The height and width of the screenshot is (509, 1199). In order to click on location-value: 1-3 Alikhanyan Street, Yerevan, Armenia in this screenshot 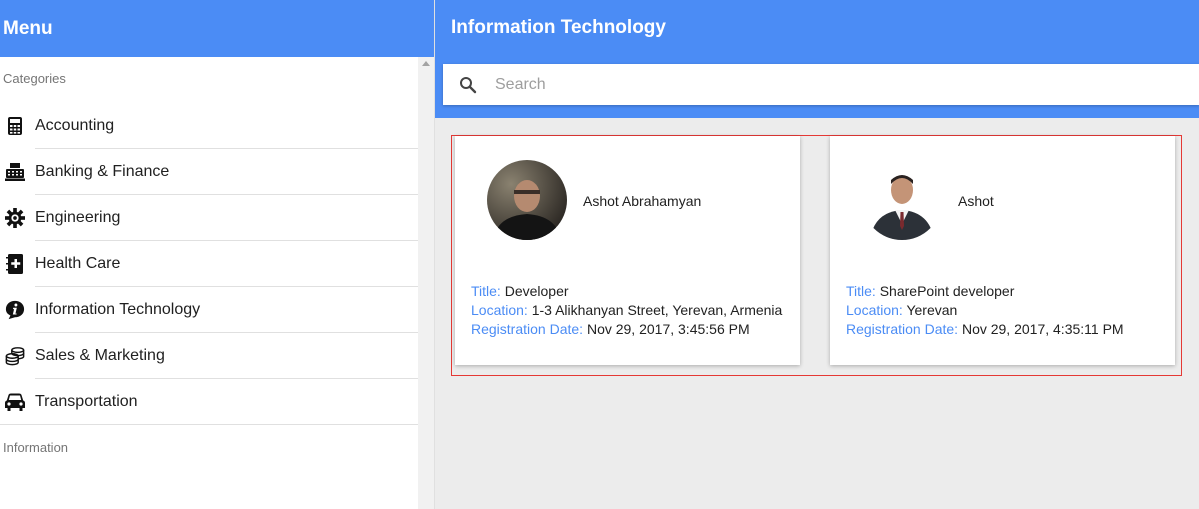, I will do `click(657, 310)`.